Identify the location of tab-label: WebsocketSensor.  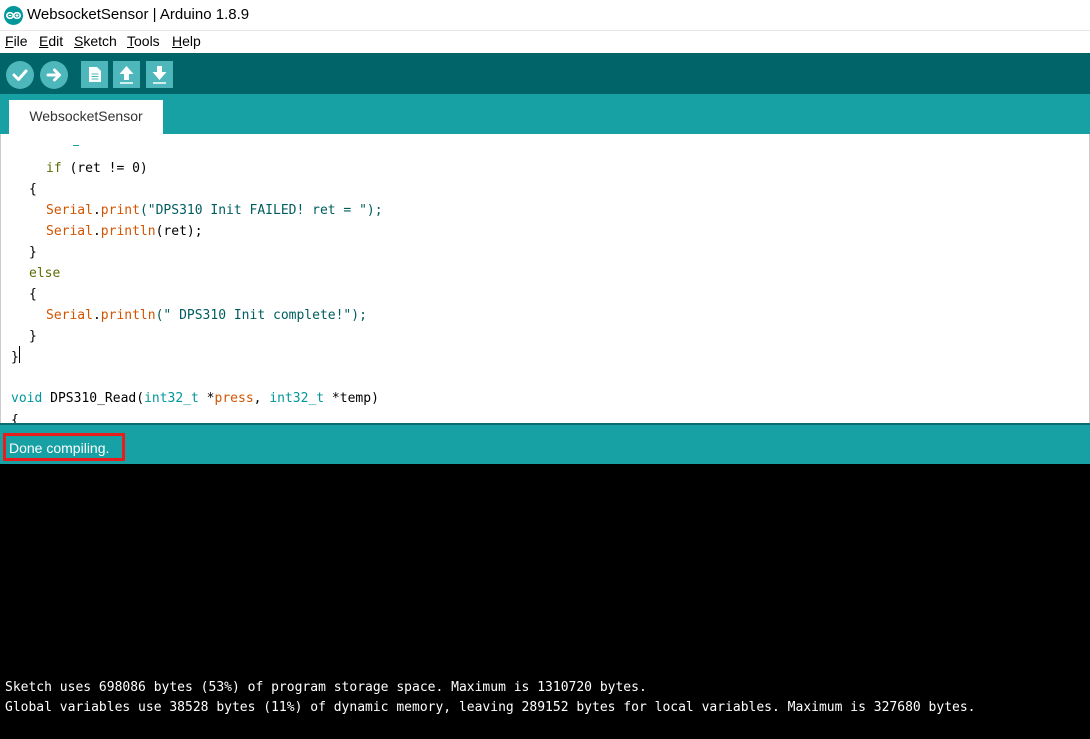
(86, 116).